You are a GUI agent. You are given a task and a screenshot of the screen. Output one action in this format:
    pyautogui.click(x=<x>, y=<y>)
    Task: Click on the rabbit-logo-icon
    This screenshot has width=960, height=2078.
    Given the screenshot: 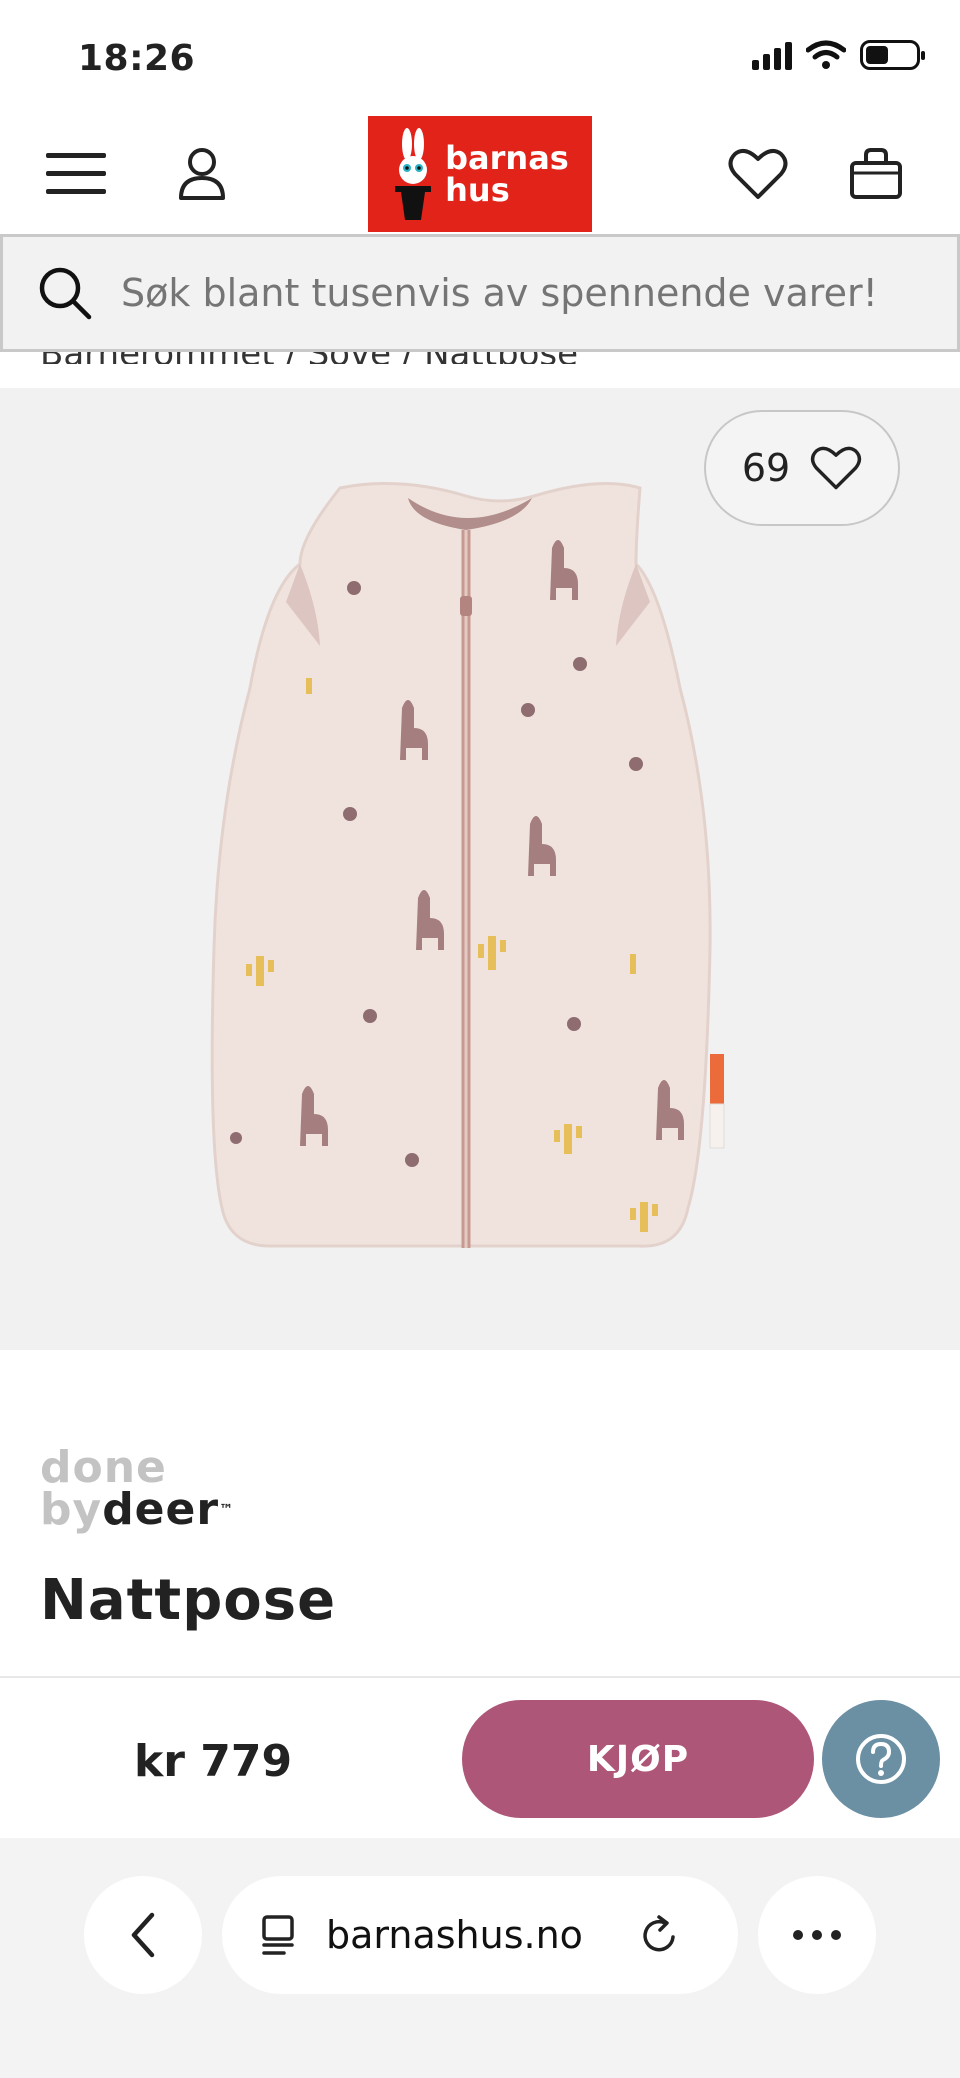 What is the action you would take?
    pyautogui.click(x=413, y=174)
    